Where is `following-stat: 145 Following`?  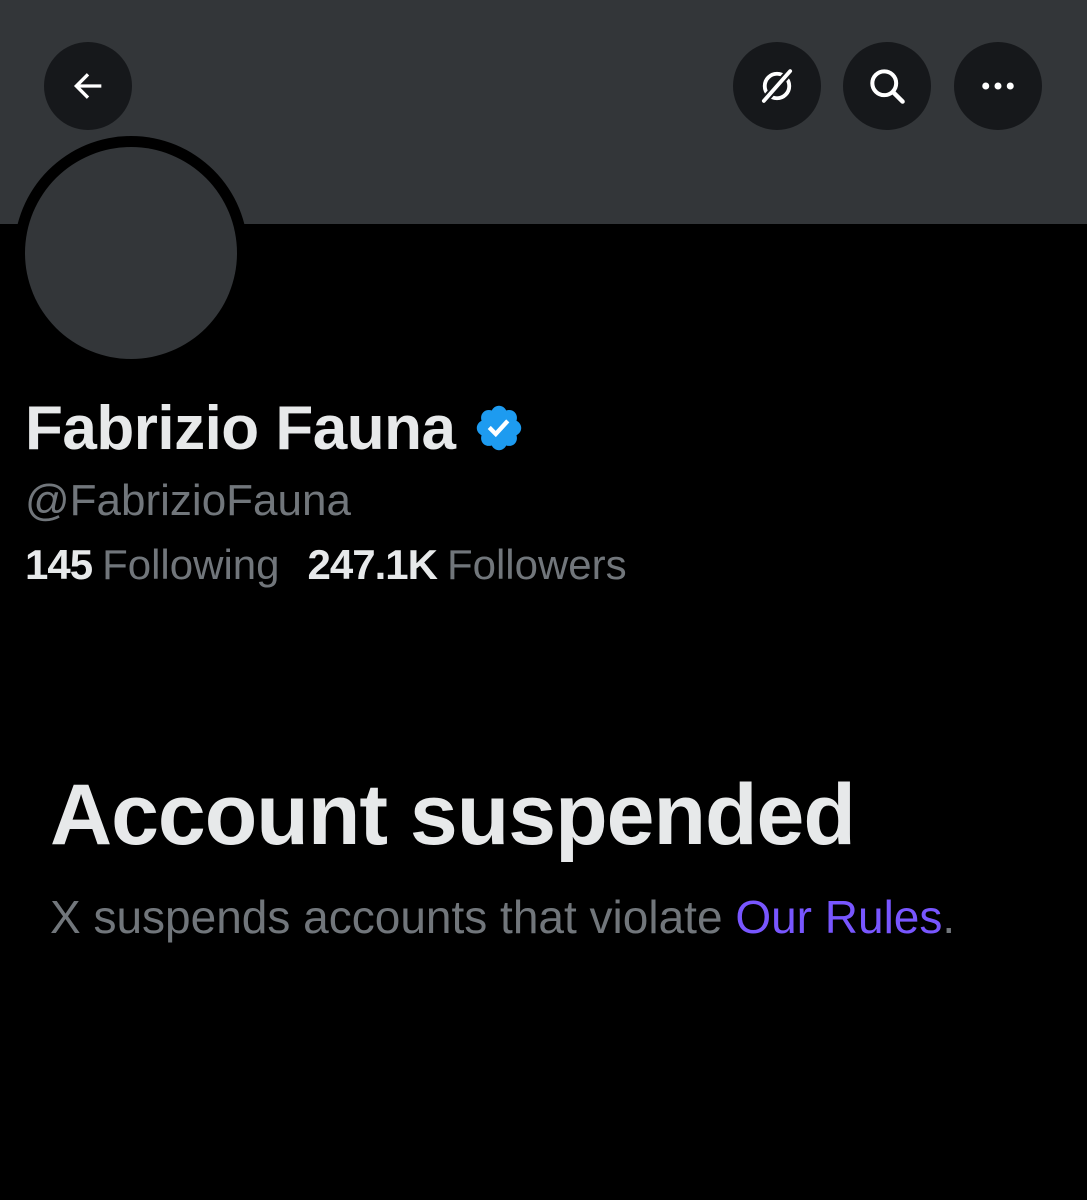 following-stat: 145 Following is located at coordinates (152, 565).